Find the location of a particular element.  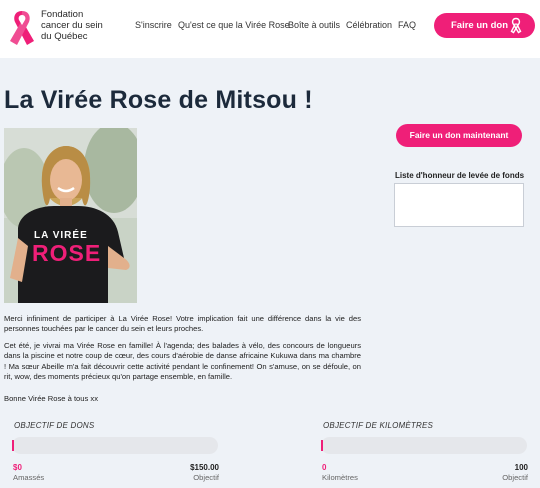

honor-roll-box is located at coordinates (459, 205).